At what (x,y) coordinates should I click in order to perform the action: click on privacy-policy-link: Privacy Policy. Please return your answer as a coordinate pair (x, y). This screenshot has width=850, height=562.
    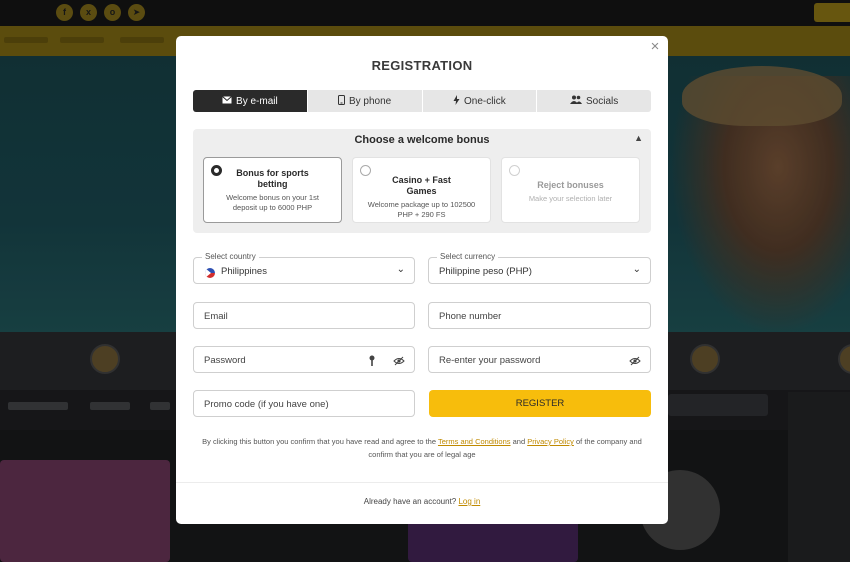
    Looking at the image, I should click on (550, 441).